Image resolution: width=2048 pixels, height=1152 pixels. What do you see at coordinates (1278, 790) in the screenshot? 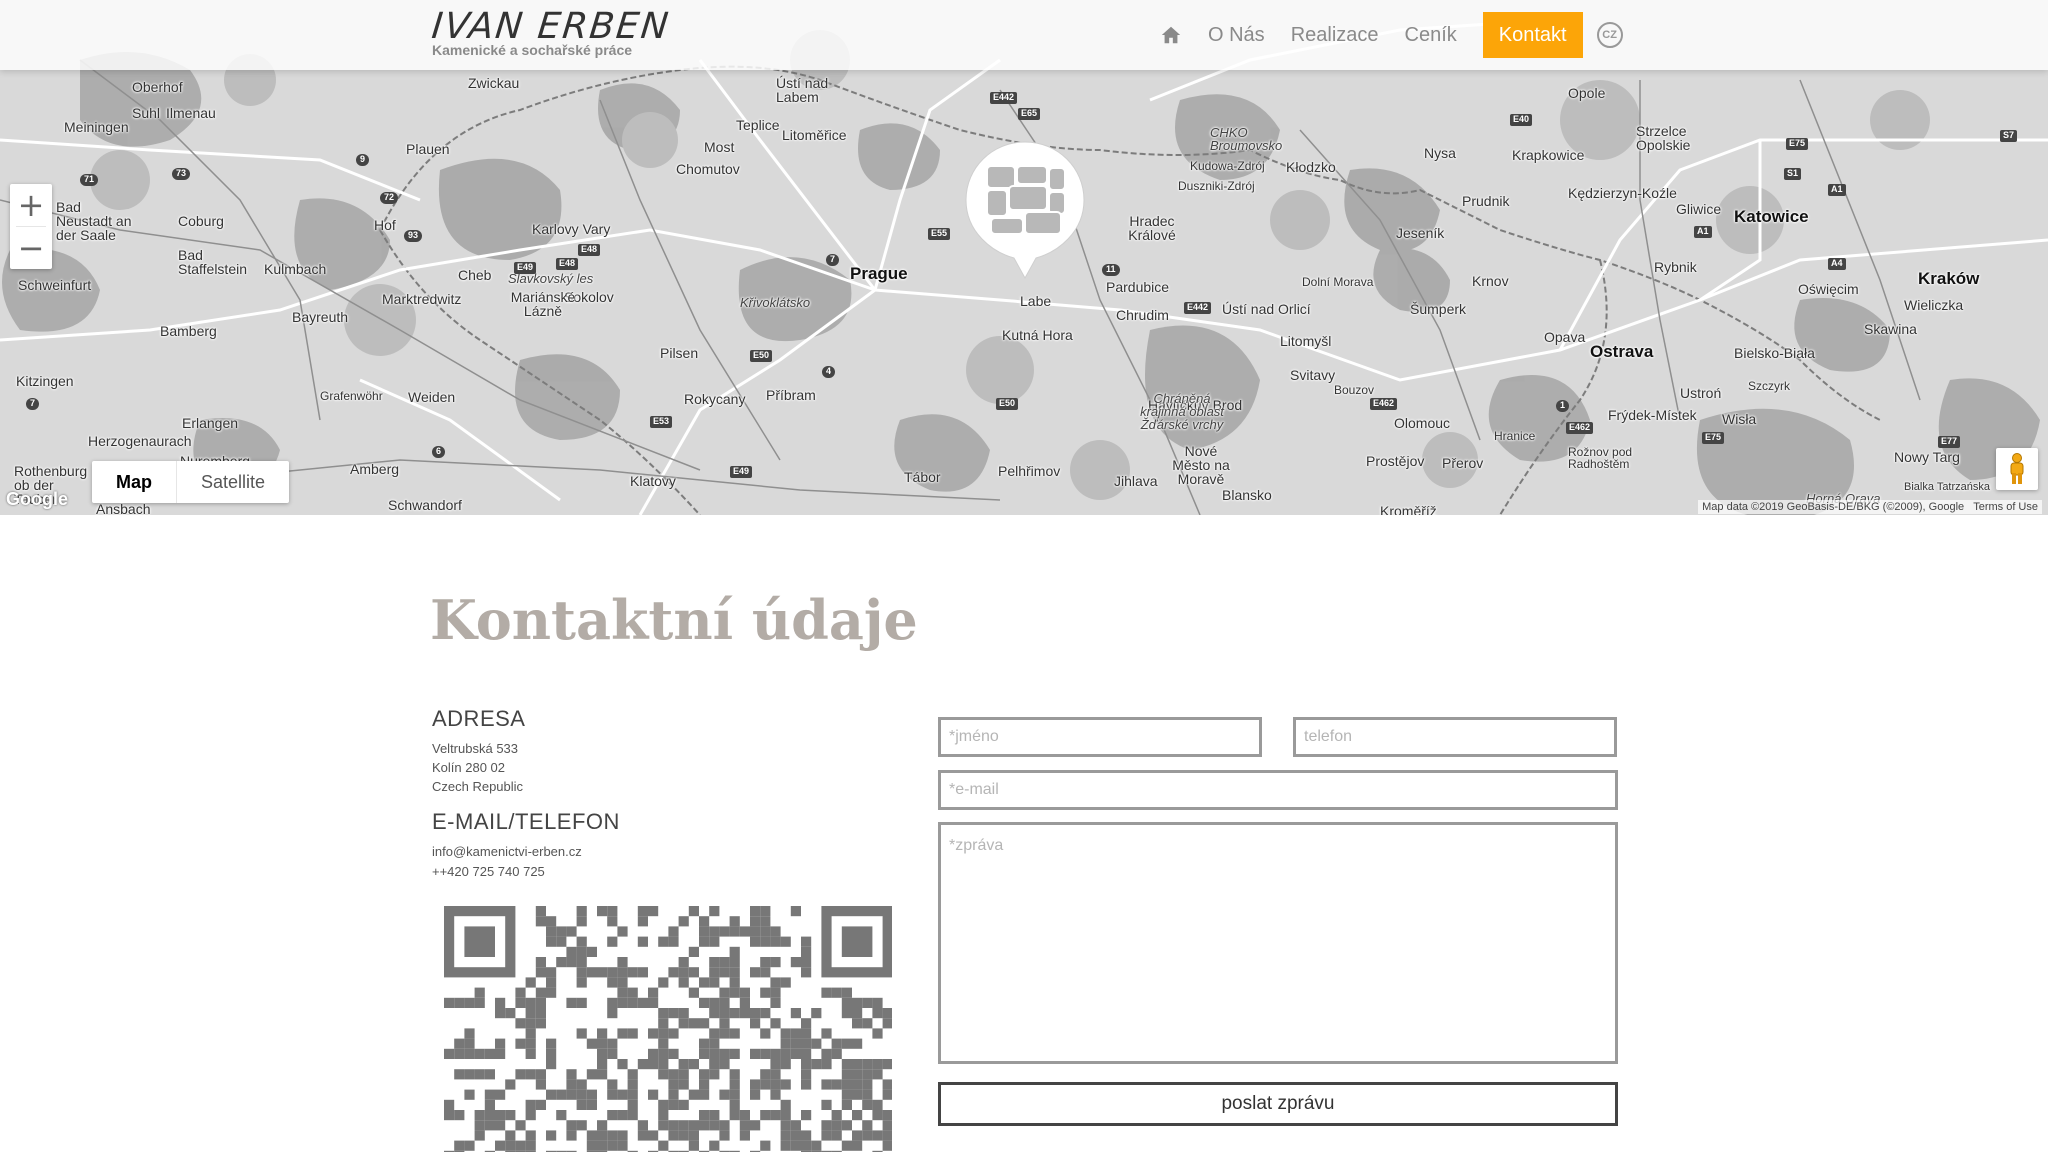
I see `email-field` at bounding box center [1278, 790].